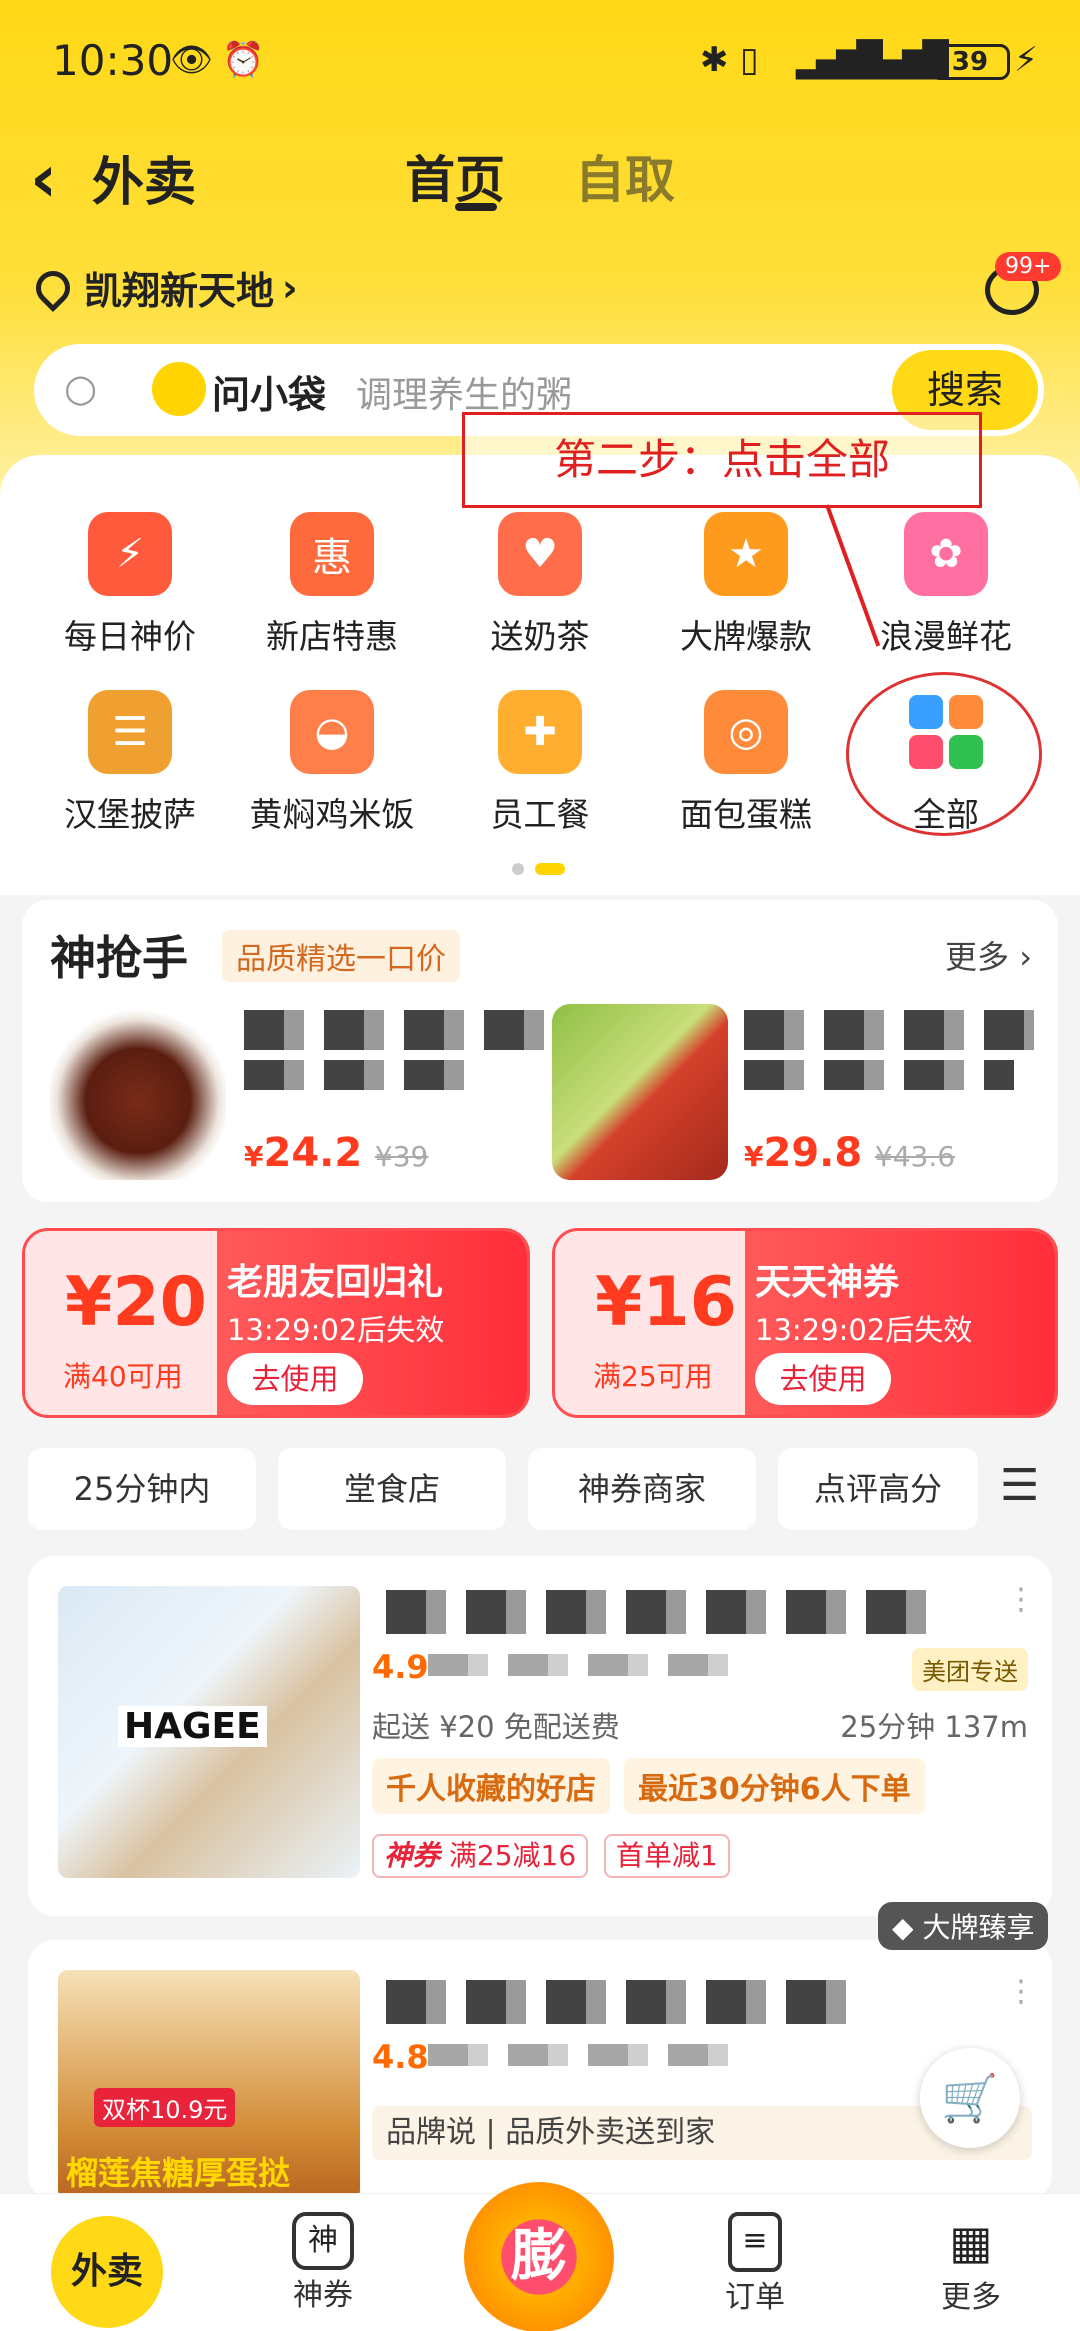 This screenshot has width=1080, height=2331. What do you see at coordinates (332, 732) in the screenshot?
I see `chicken-bowl-icon: ◒` at bounding box center [332, 732].